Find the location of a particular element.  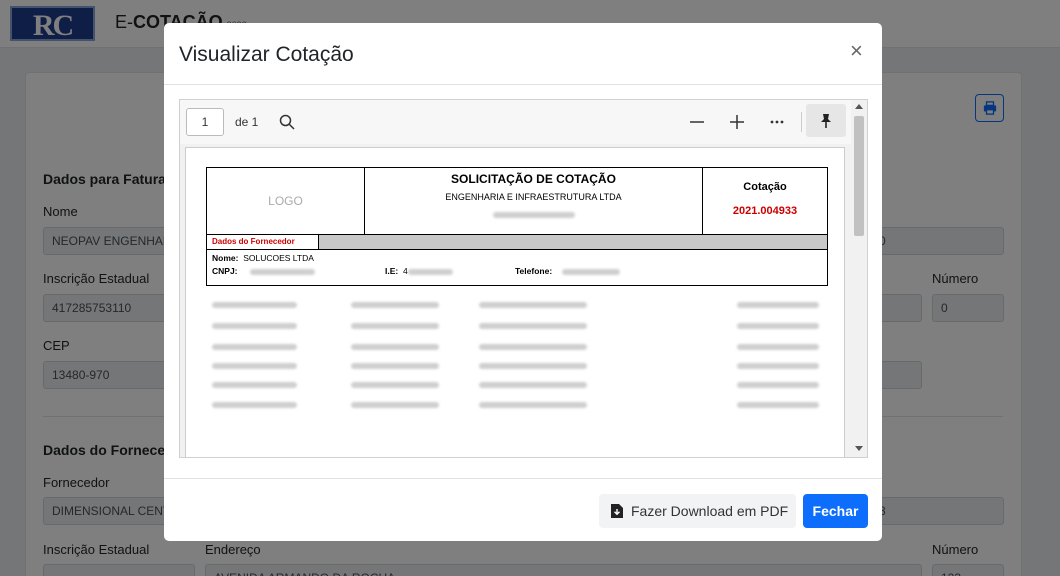

scroll-up-icon is located at coordinates (859, 106).